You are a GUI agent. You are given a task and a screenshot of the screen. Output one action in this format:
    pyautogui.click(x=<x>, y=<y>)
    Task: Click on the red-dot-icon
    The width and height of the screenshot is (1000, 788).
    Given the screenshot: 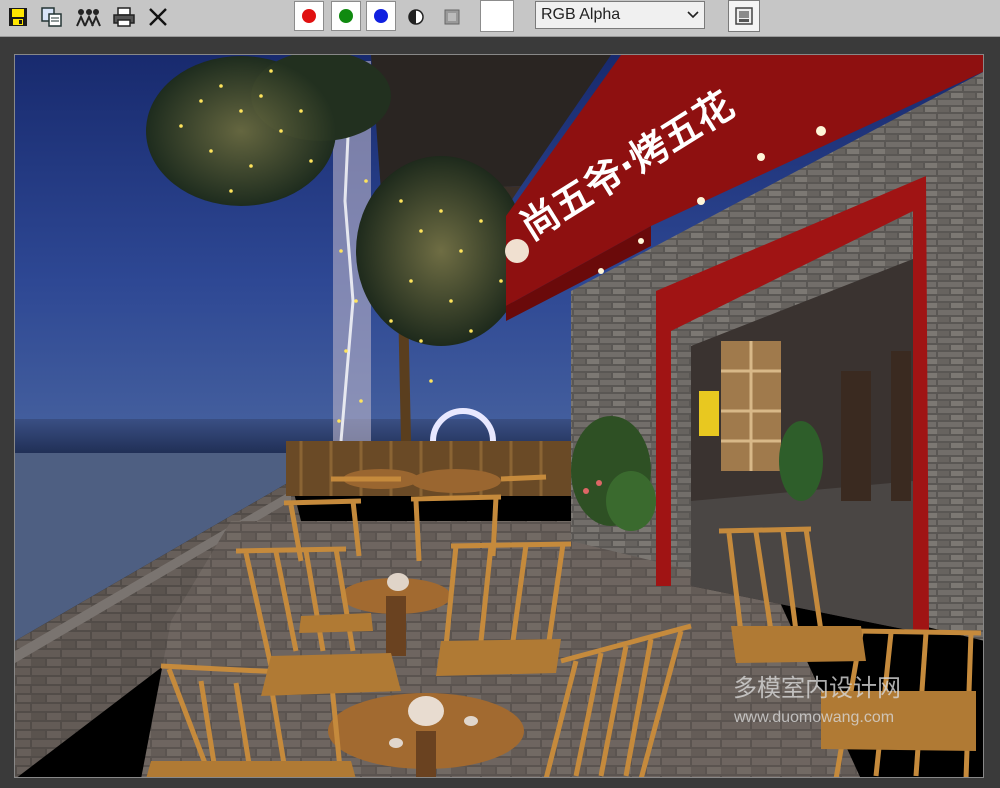 What is the action you would take?
    pyautogui.click(x=309, y=16)
    